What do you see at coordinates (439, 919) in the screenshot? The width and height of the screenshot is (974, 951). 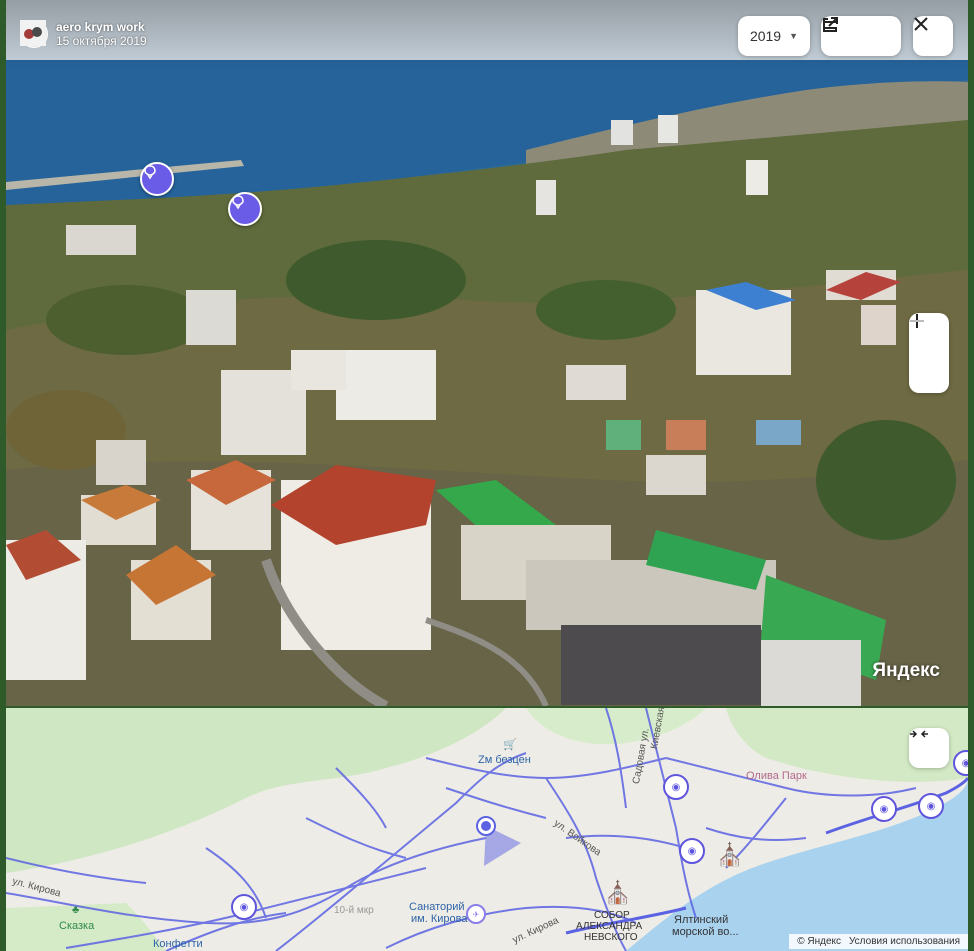 I see `map-label-sanatory-line2: им. Кирова` at bounding box center [439, 919].